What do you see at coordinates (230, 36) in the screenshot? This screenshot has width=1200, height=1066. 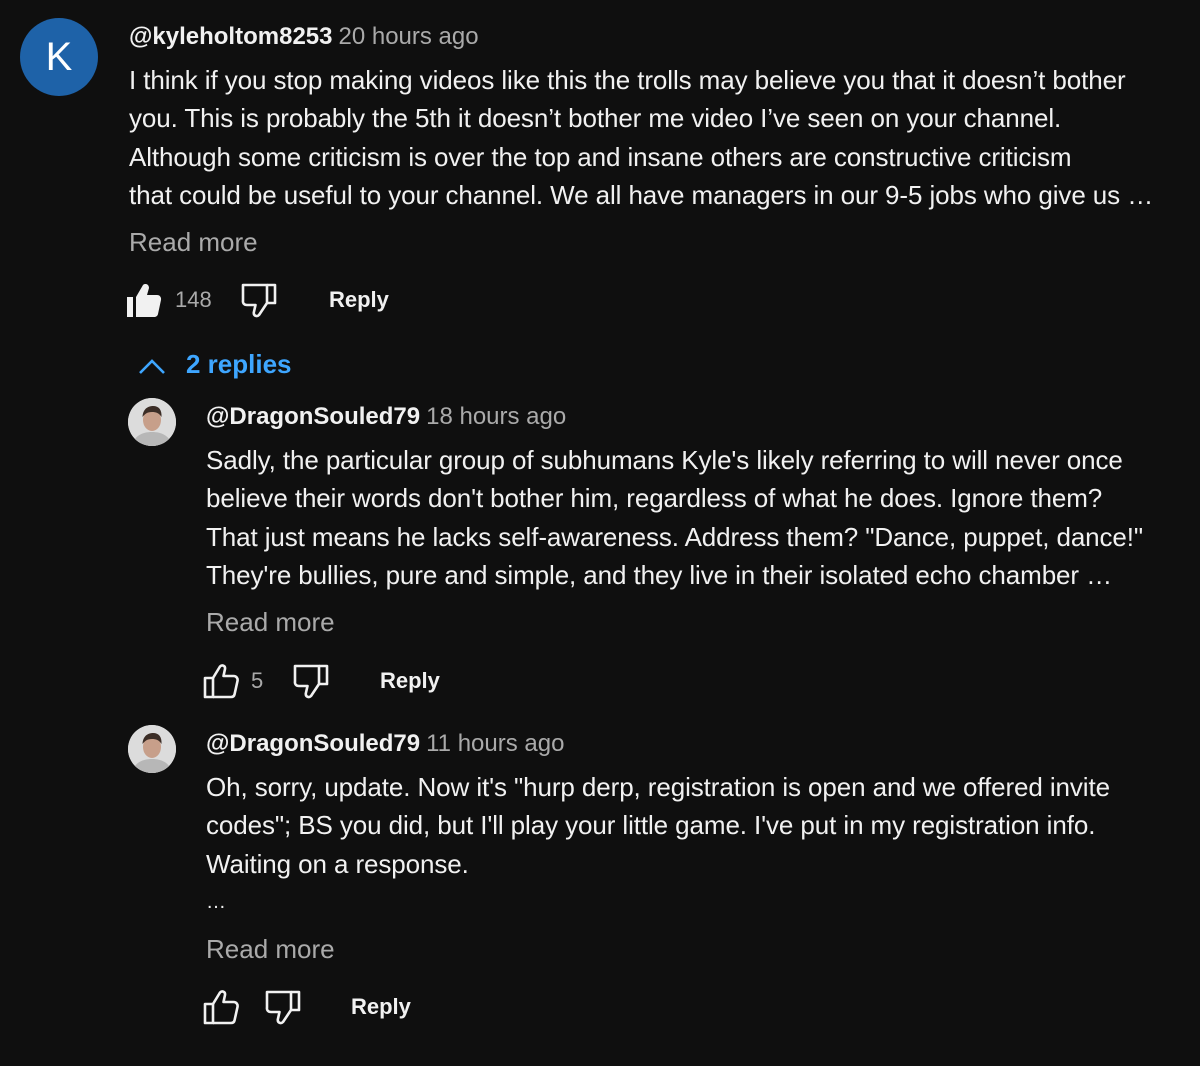 I see `author-name: @kyleholtom8253` at bounding box center [230, 36].